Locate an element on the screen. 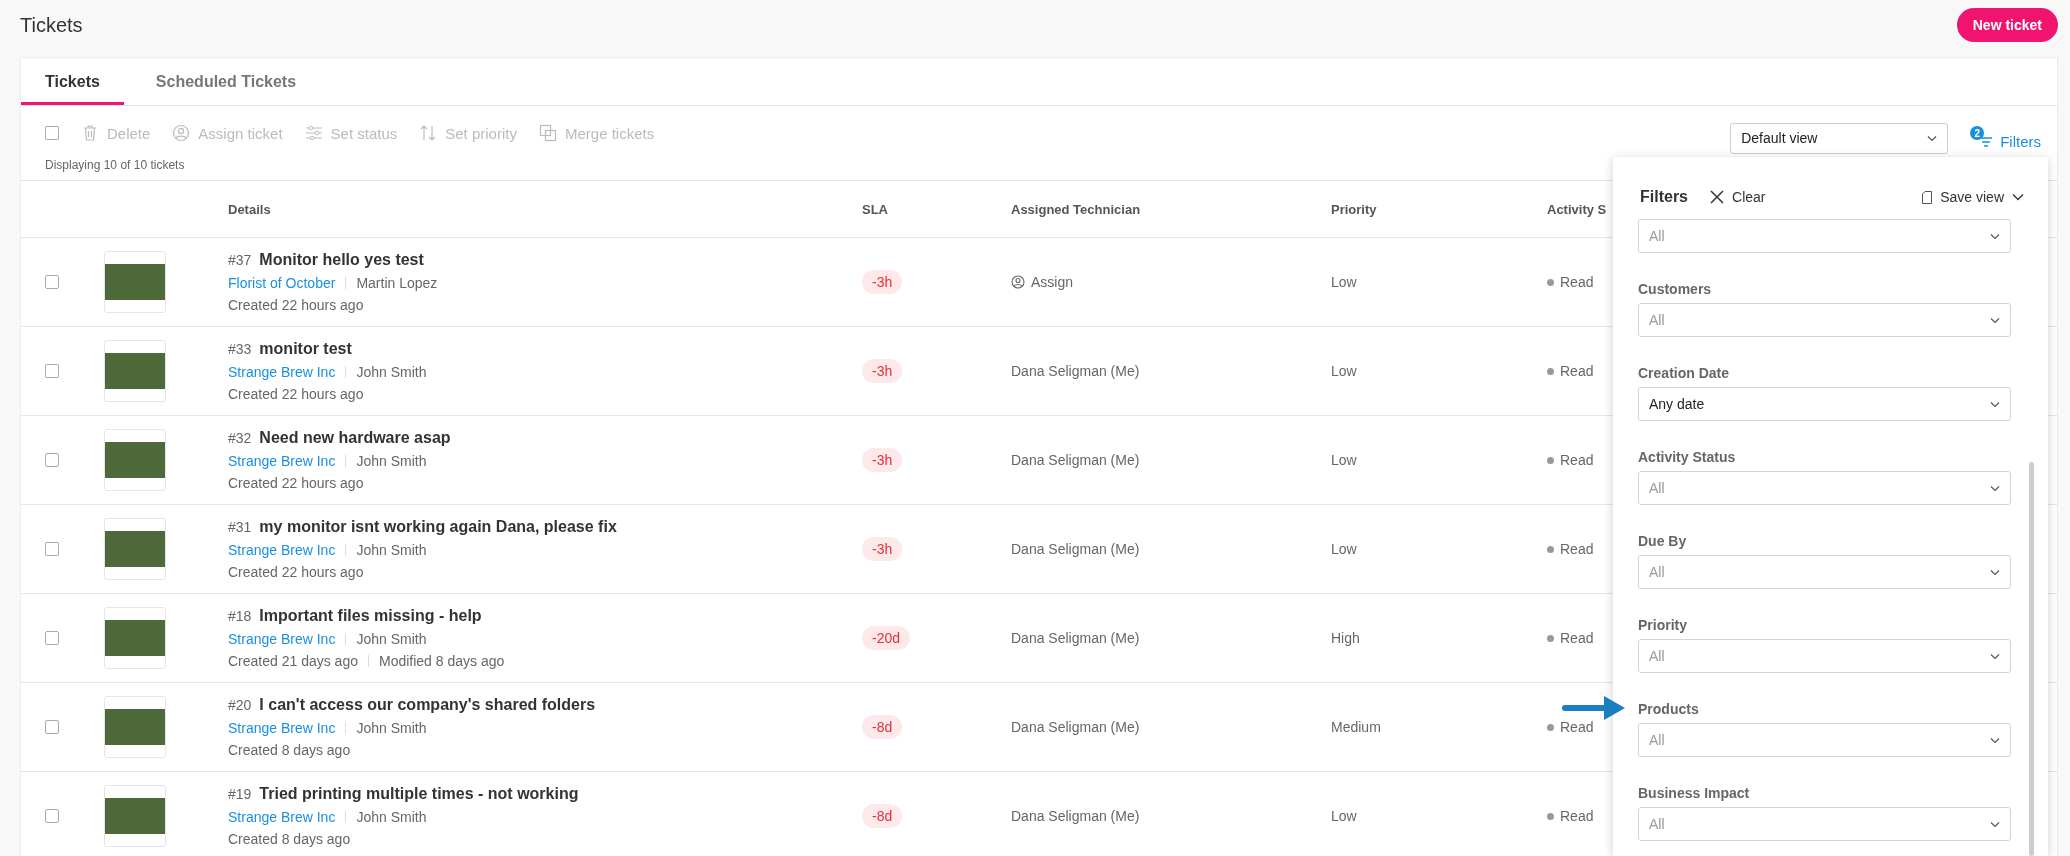 This screenshot has width=2070, height=856. select-all-checkbox is located at coordinates (52, 133).